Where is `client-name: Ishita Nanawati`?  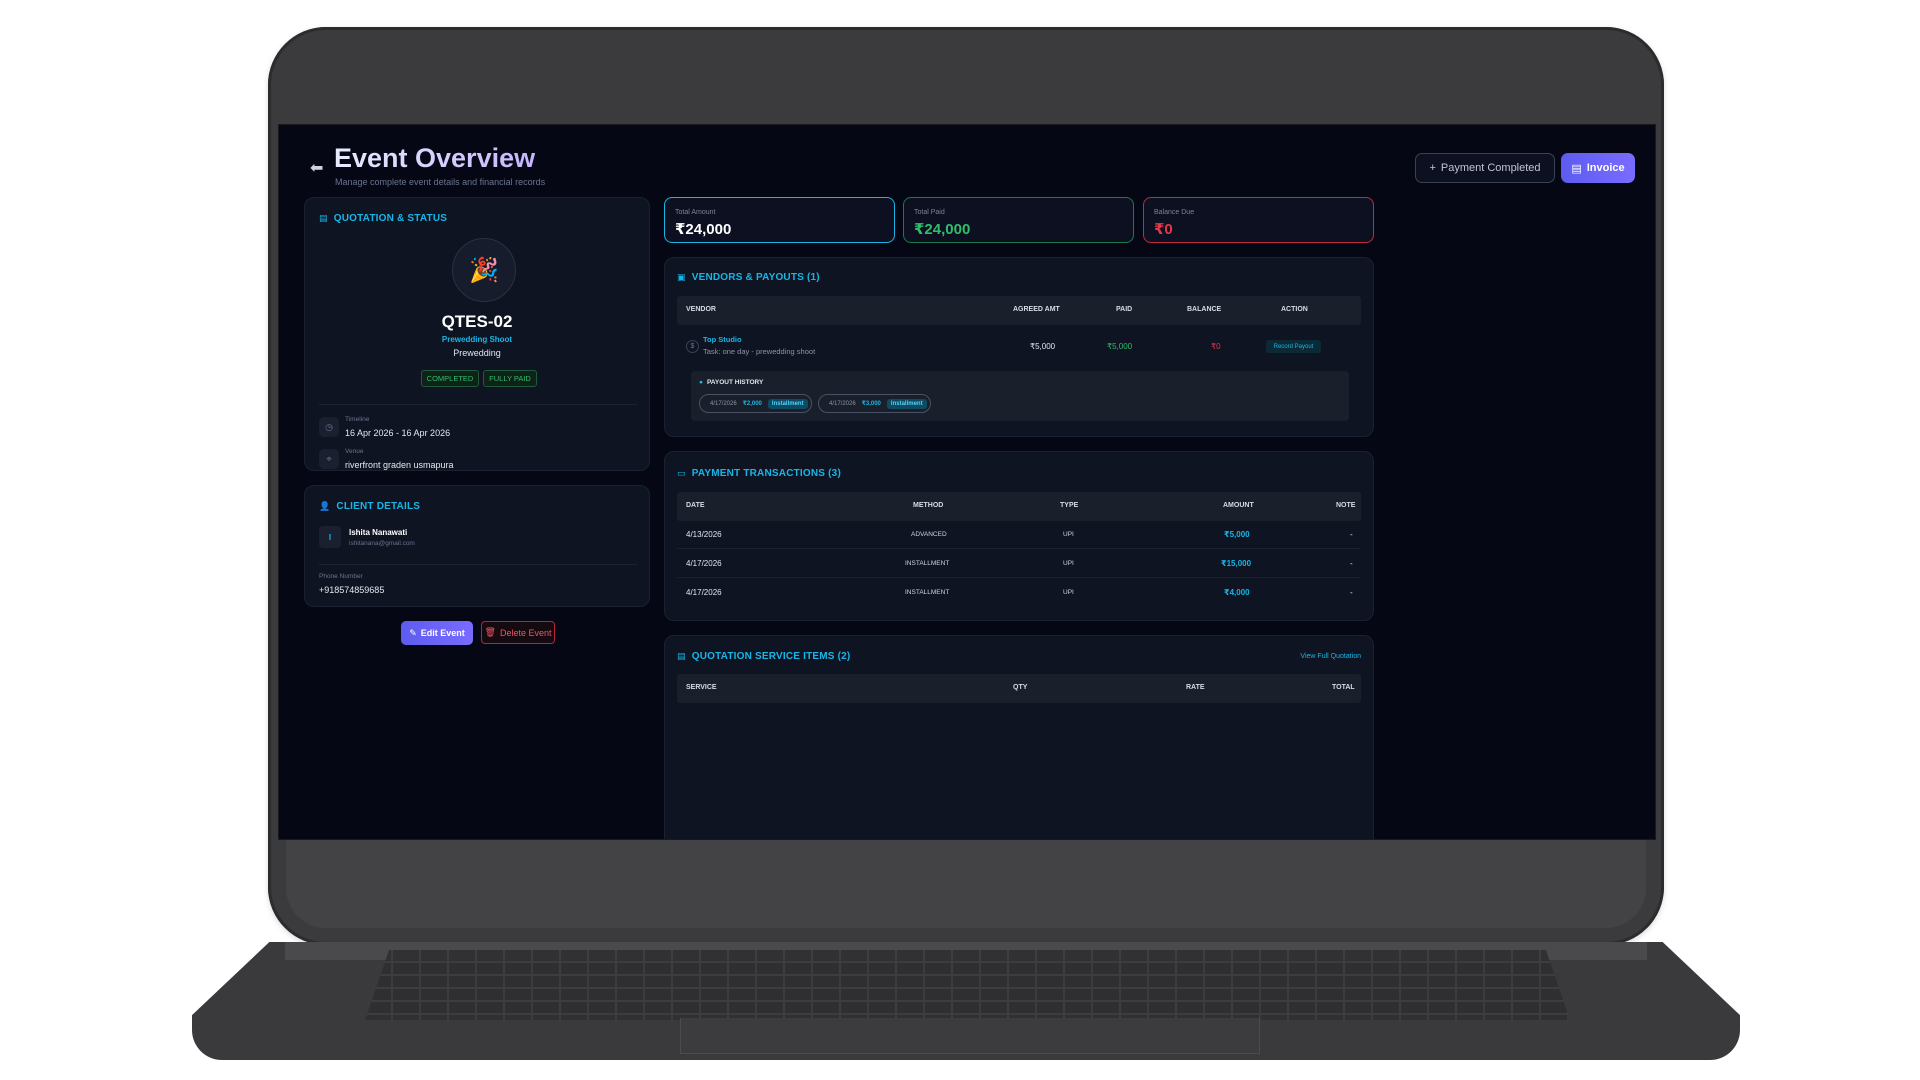
client-name: Ishita Nanawati is located at coordinates (378, 532).